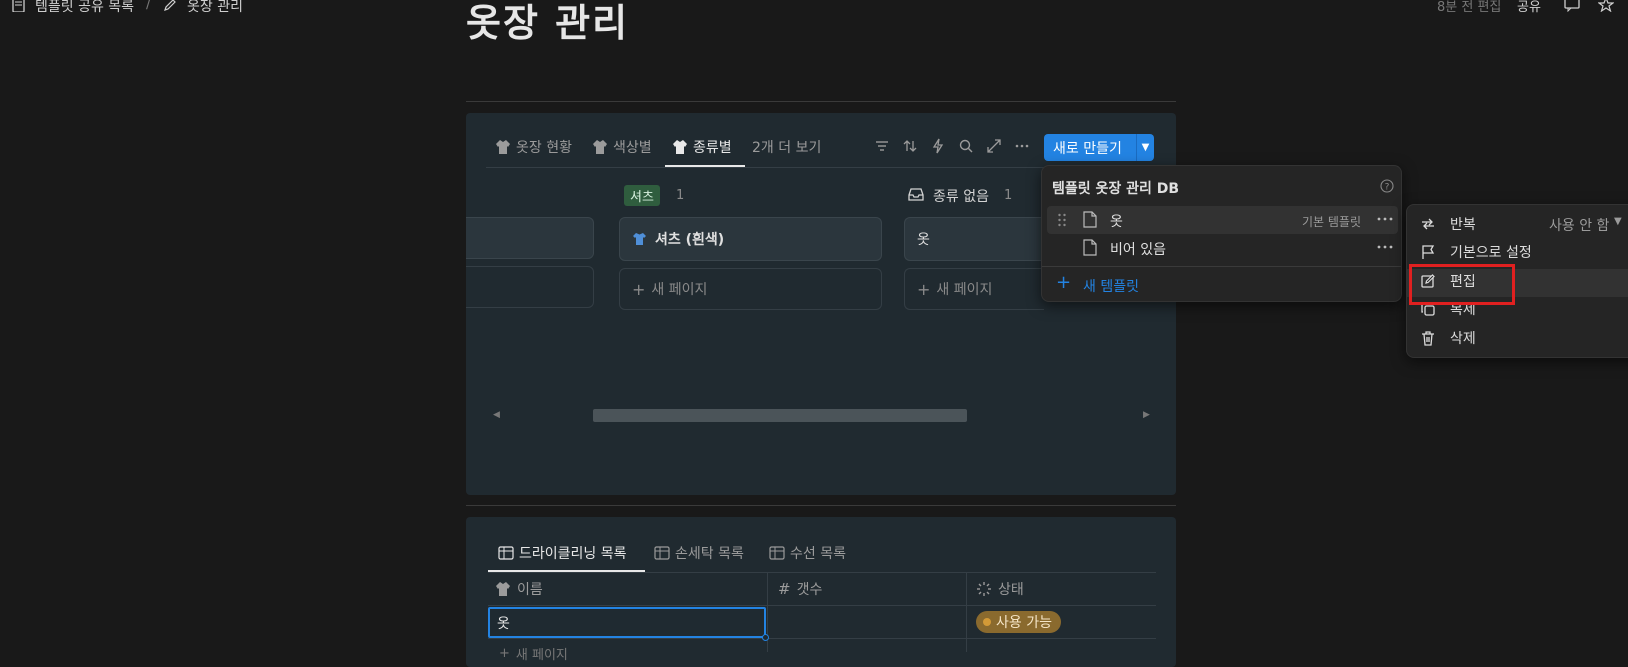 Image resolution: width=1628 pixels, height=667 pixels. Describe the element at coordinates (1062, 220) in the screenshot. I see `drag-handle-icon` at that location.